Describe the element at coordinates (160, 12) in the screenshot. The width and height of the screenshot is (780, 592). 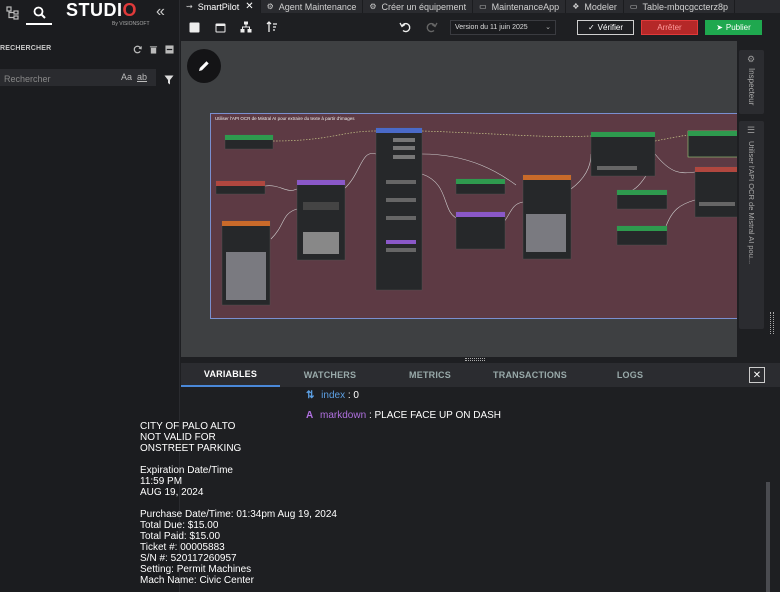
I see `collapse-sidebar-icon: «` at that location.